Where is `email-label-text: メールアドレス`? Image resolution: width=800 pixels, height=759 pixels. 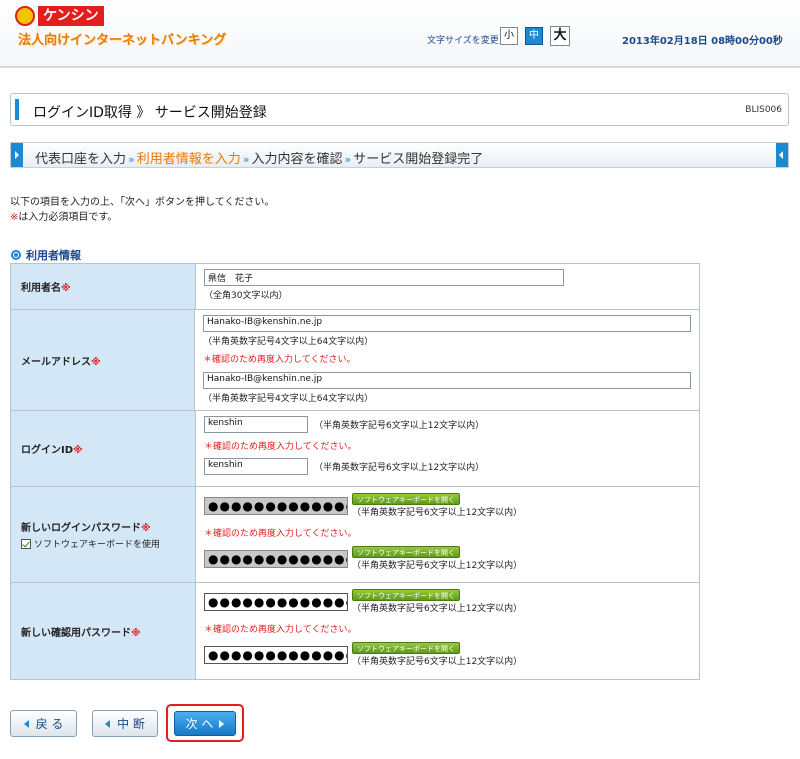 email-label-text: メールアドレス is located at coordinates (56, 362).